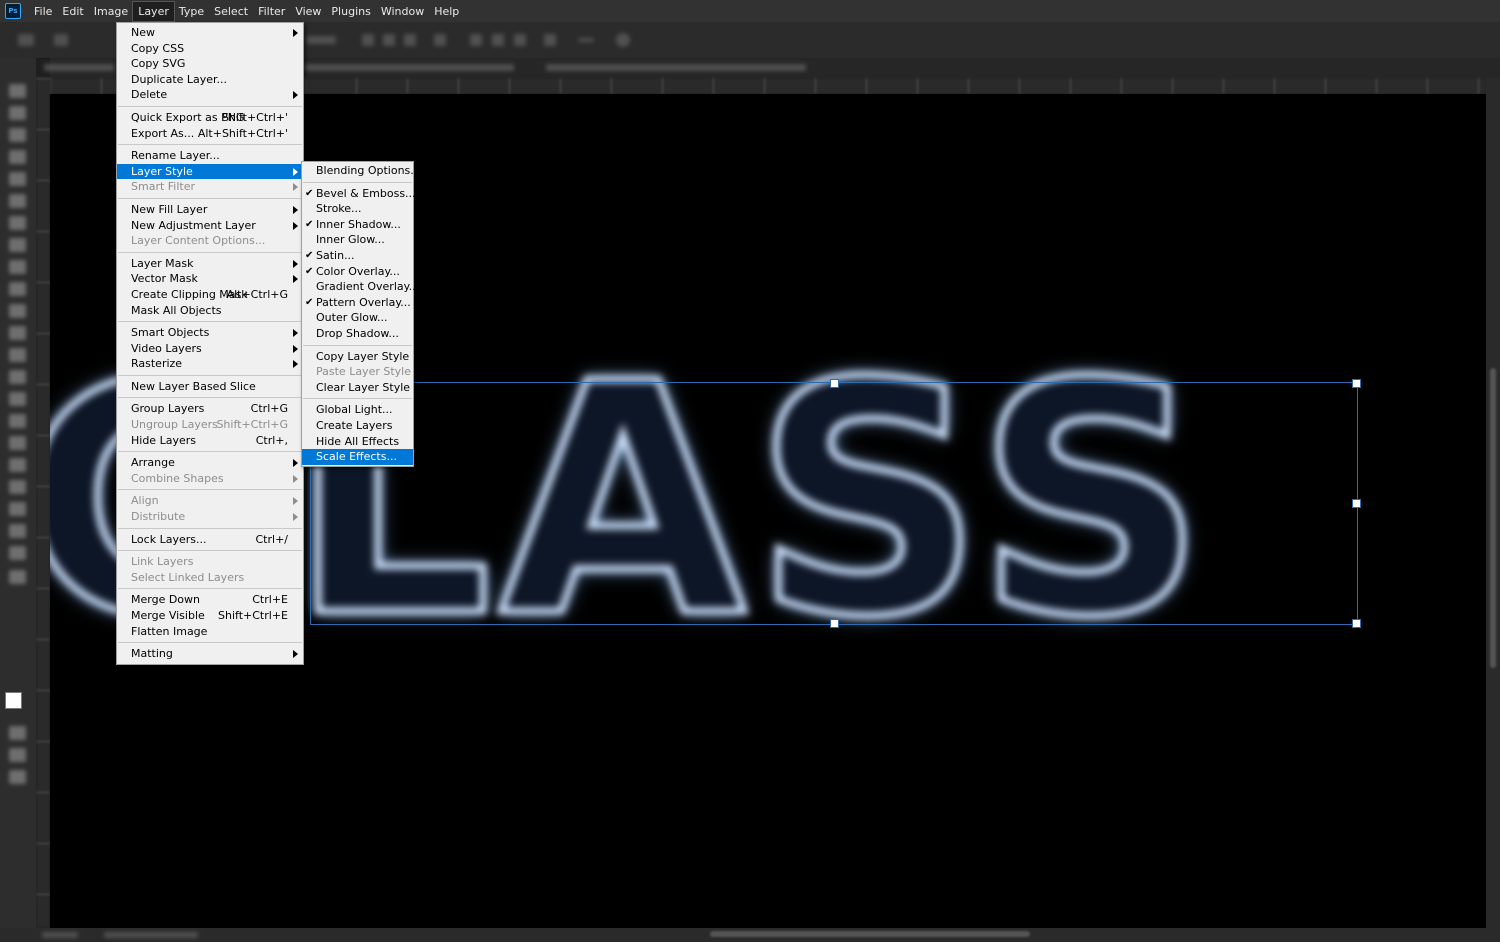 This screenshot has height=942, width=1500. What do you see at coordinates (17, 553) in the screenshot?
I see `edit-toolbar-icon` at bounding box center [17, 553].